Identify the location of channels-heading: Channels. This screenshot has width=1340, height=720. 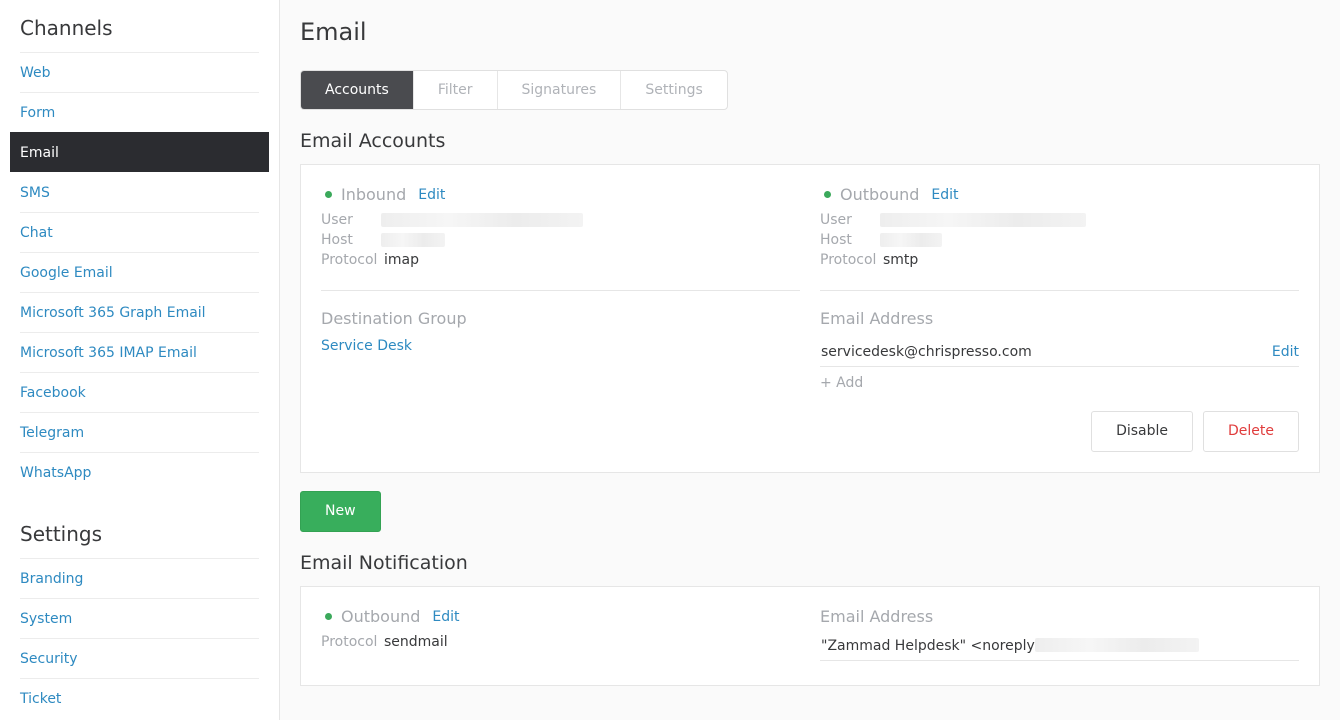
(66, 28).